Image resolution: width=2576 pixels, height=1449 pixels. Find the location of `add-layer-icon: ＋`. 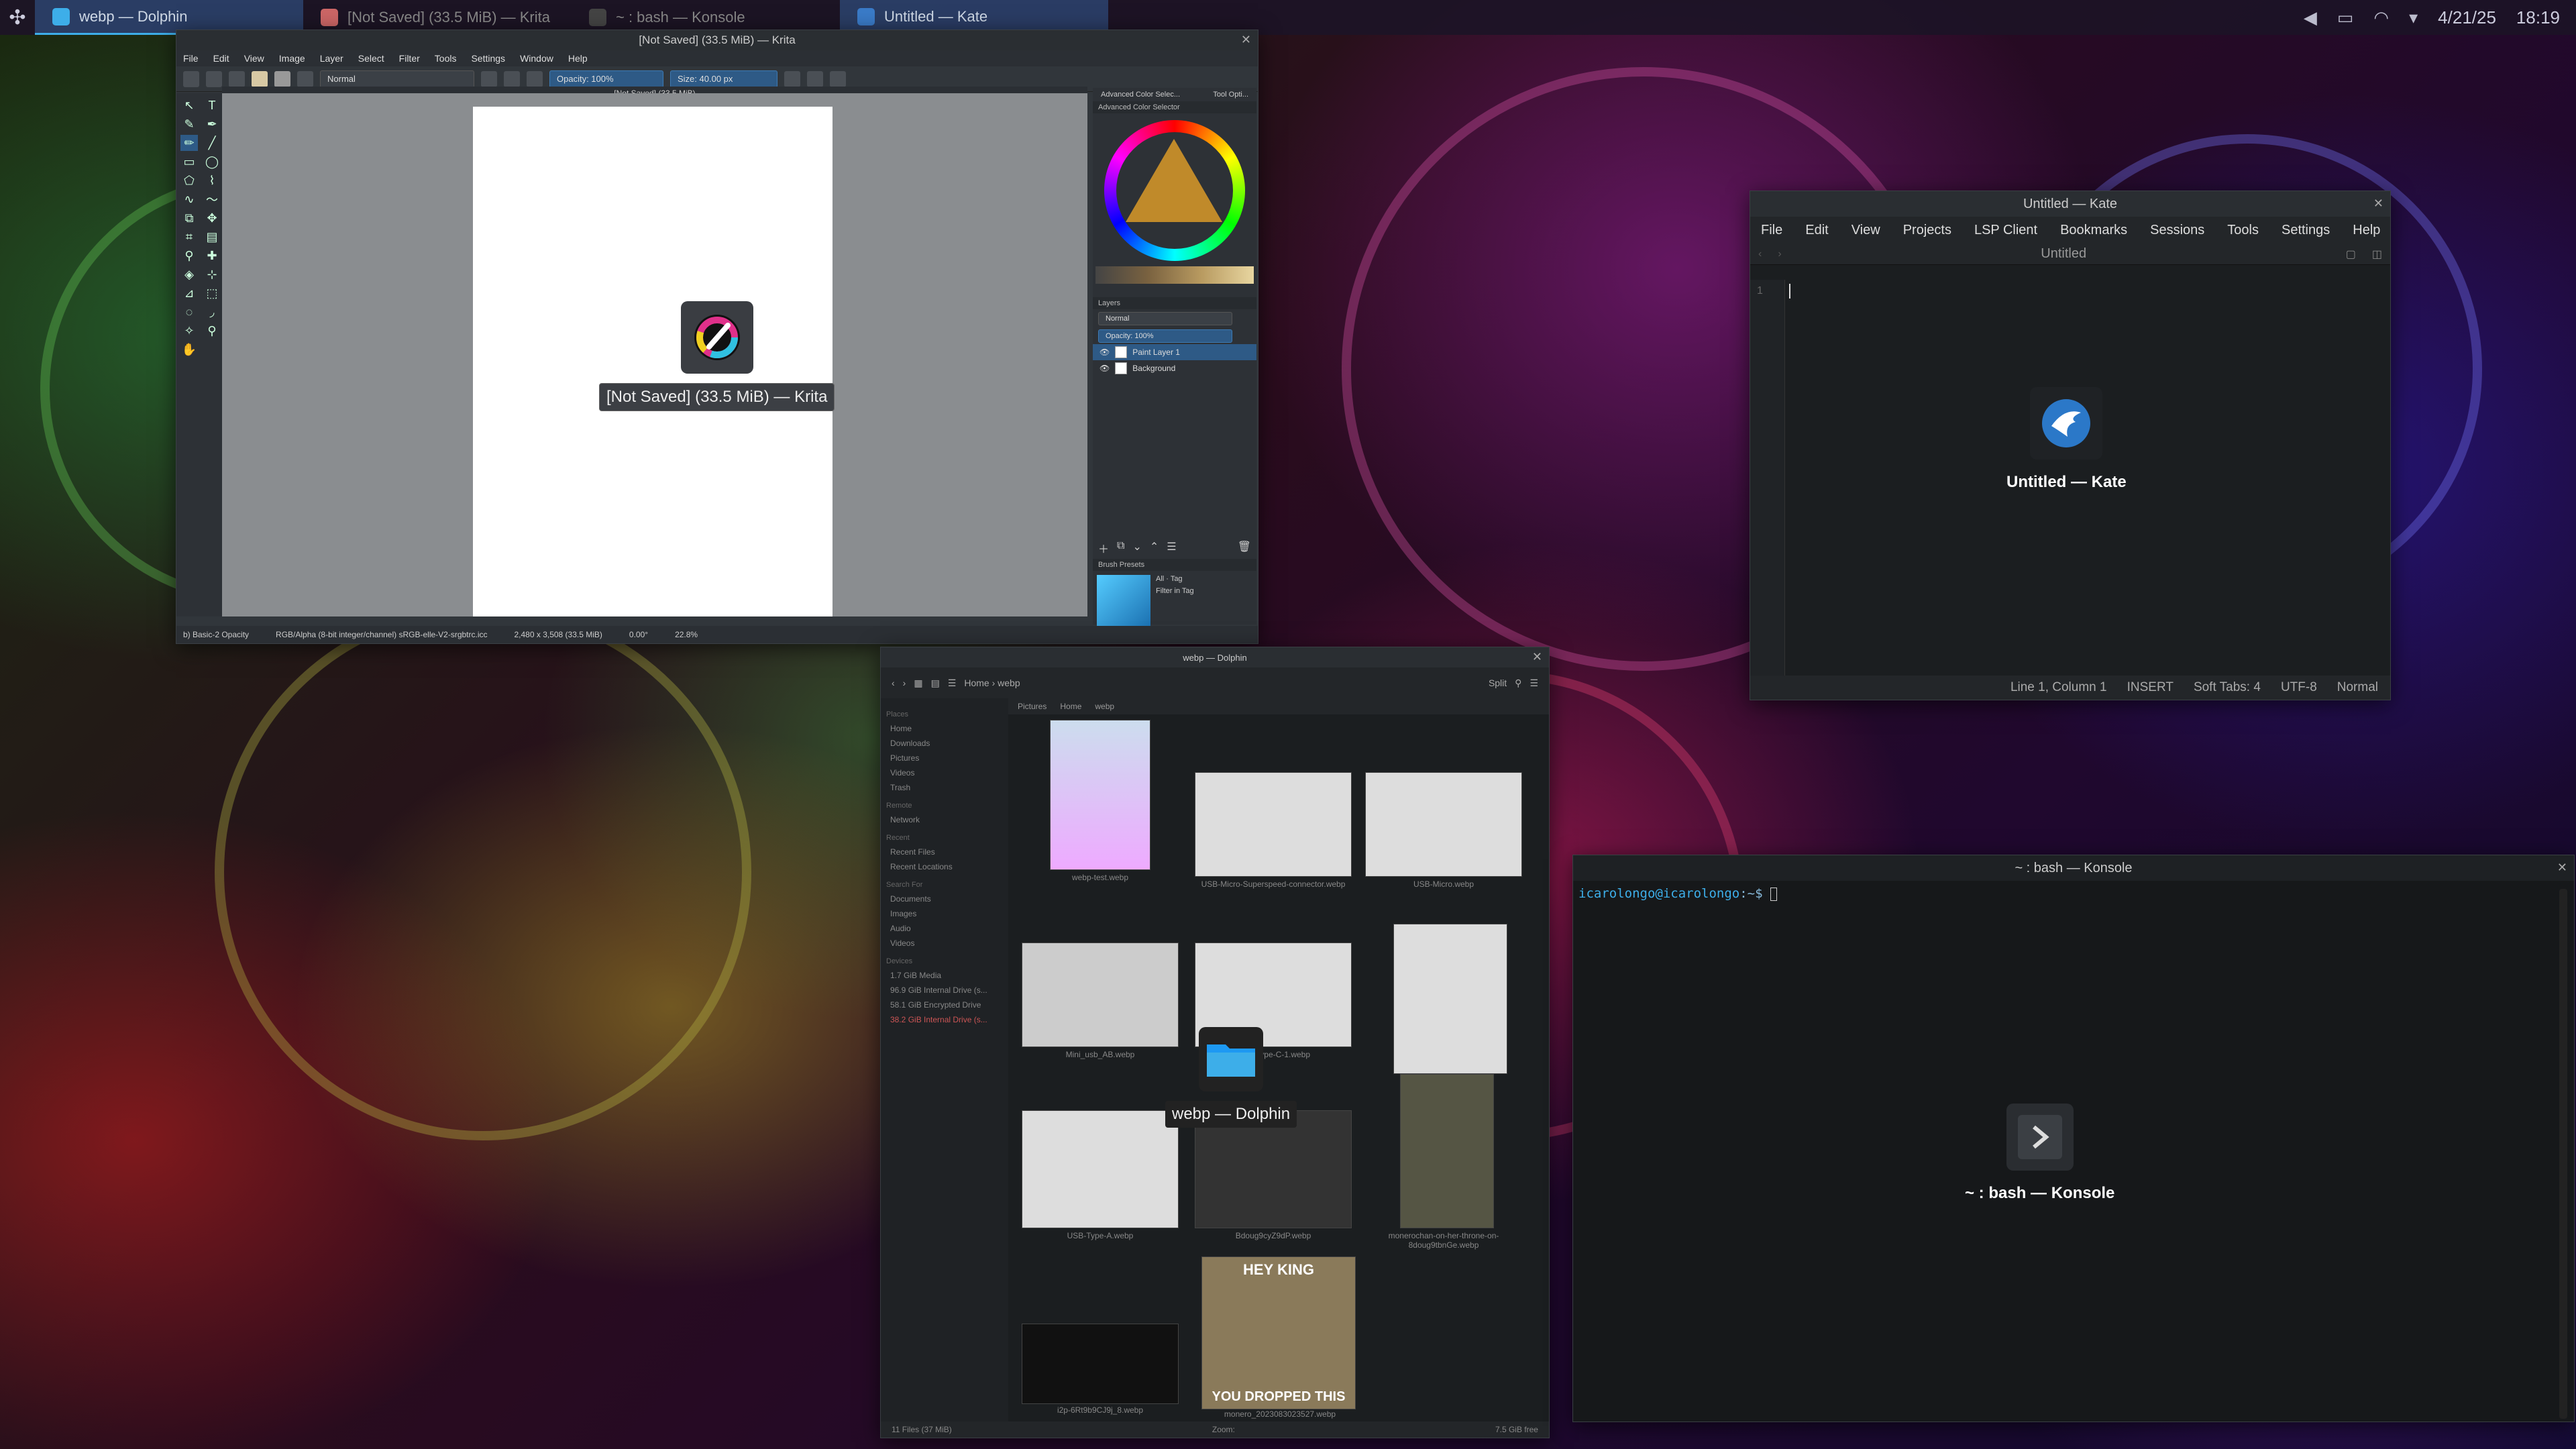

add-layer-icon: ＋ is located at coordinates (1103, 548).